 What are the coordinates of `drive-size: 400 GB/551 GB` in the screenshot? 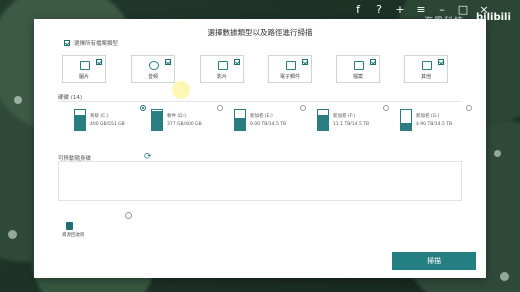 It's located at (107, 124).